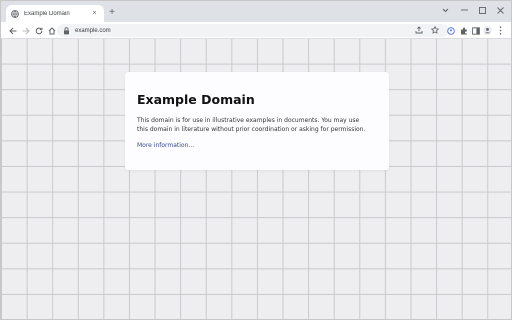 The width and height of the screenshot is (512, 320). I want to click on url-text: example.com, so click(93, 30).